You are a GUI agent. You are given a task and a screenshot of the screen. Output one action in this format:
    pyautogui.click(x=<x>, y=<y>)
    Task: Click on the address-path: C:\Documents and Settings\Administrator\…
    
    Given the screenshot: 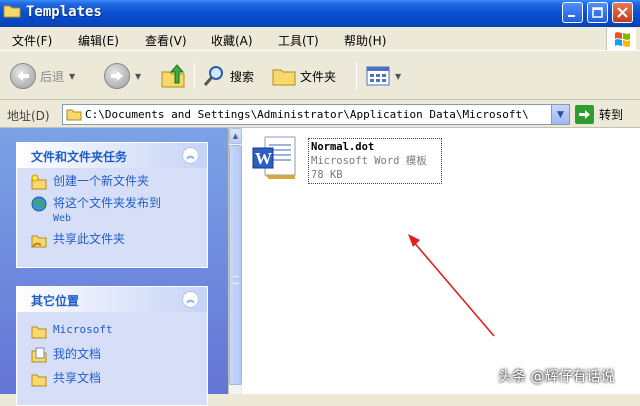 What is the action you would take?
    pyautogui.click(x=307, y=114)
    